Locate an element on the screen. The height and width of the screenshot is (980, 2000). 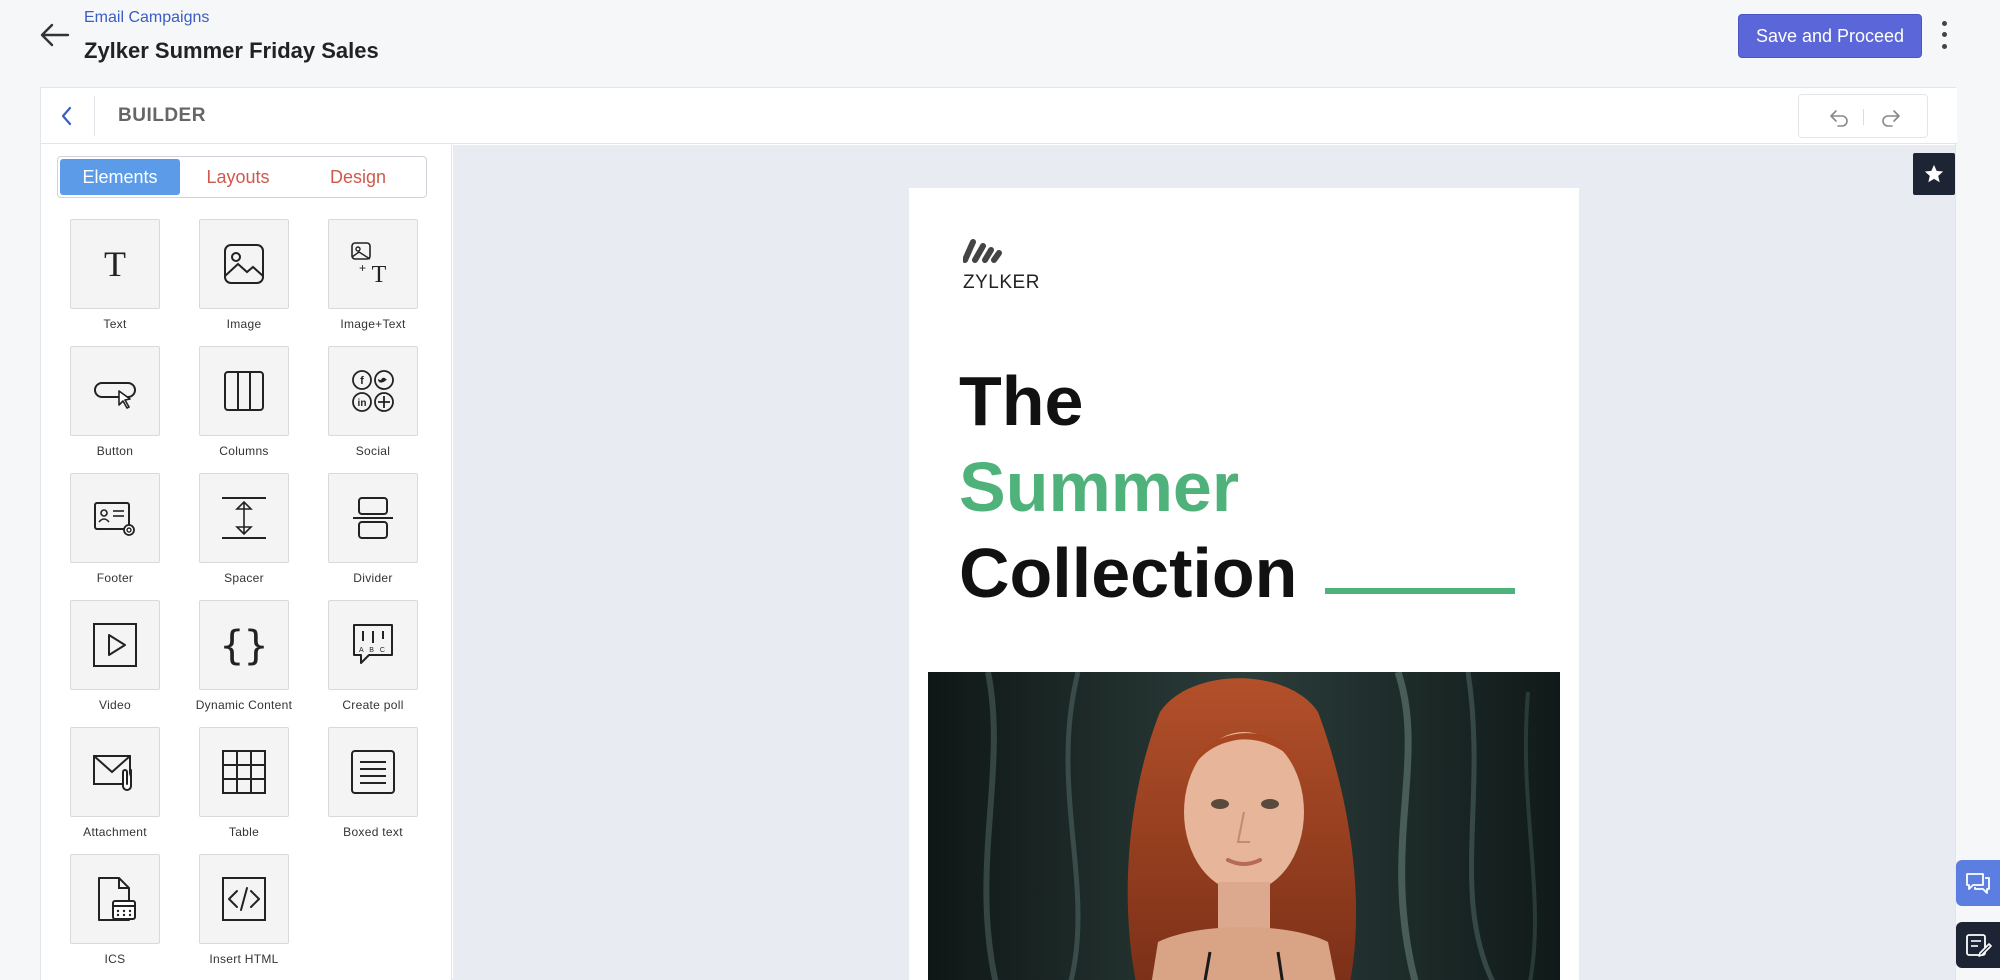
element-spacer: Spacer is located at coordinates (244, 533).